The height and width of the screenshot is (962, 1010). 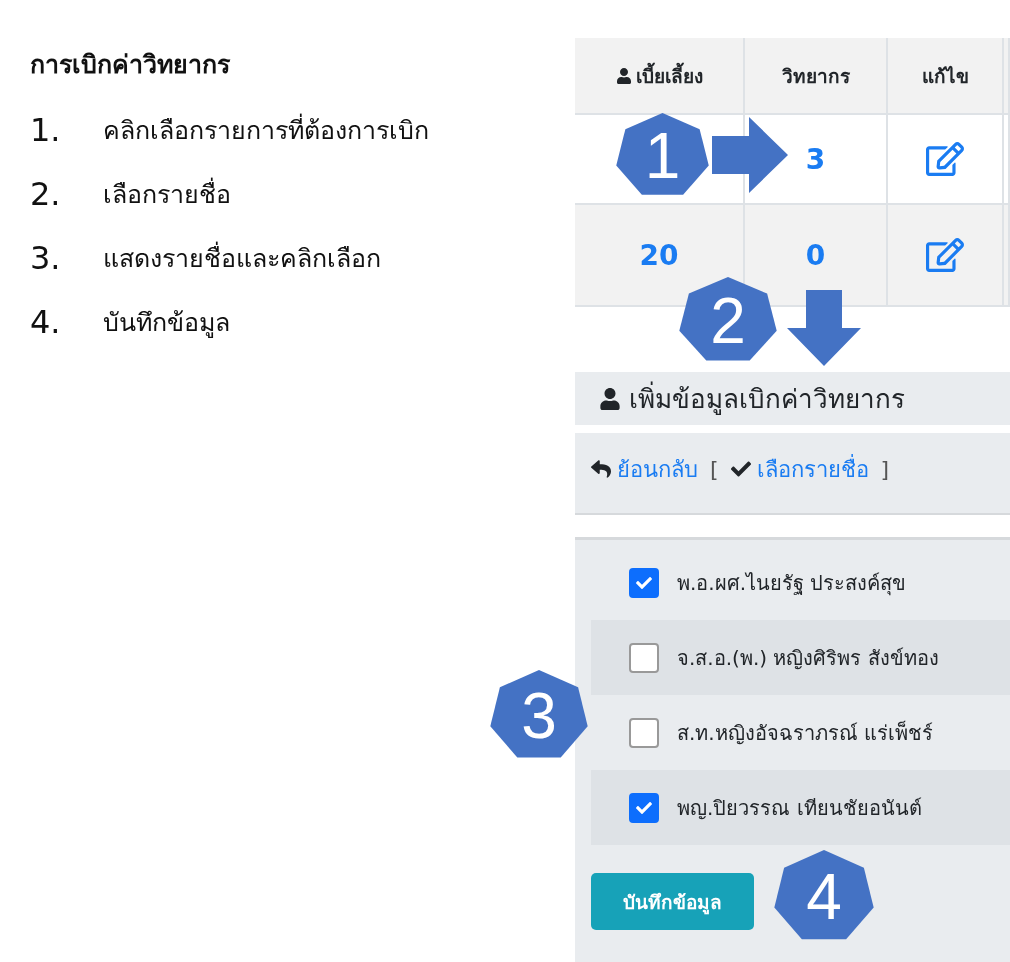 What do you see at coordinates (242, 258) in the screenshot?
I see `step-text: แสดงรายชื่อและคลิกเลือก` at bounding box center [242, 258].